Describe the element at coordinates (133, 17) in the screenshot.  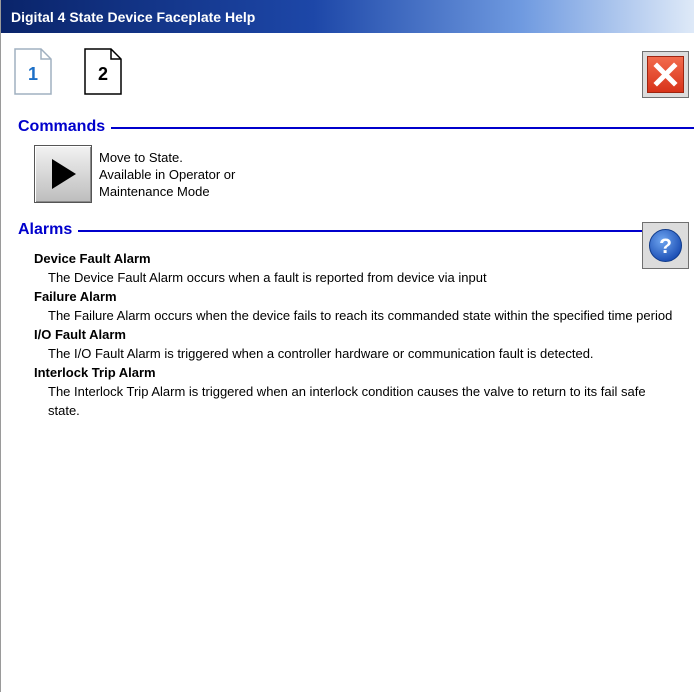
I see `window-title: Digital 4 State Device Faceplate Help` at that location.